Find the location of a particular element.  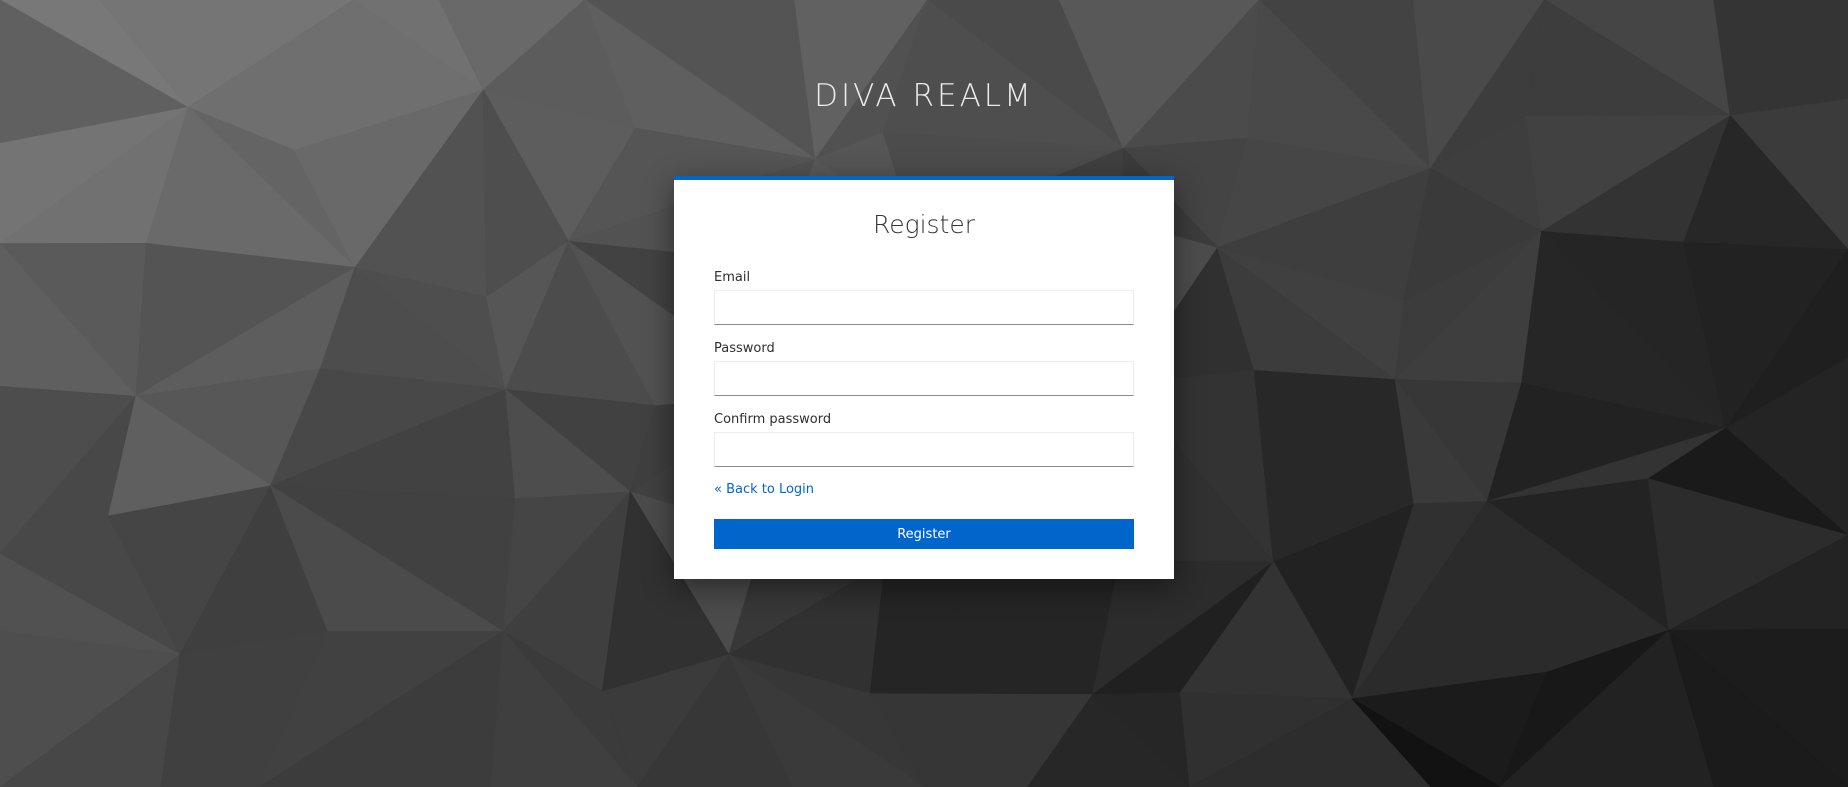

password-field is located at coordinates (924, 378).